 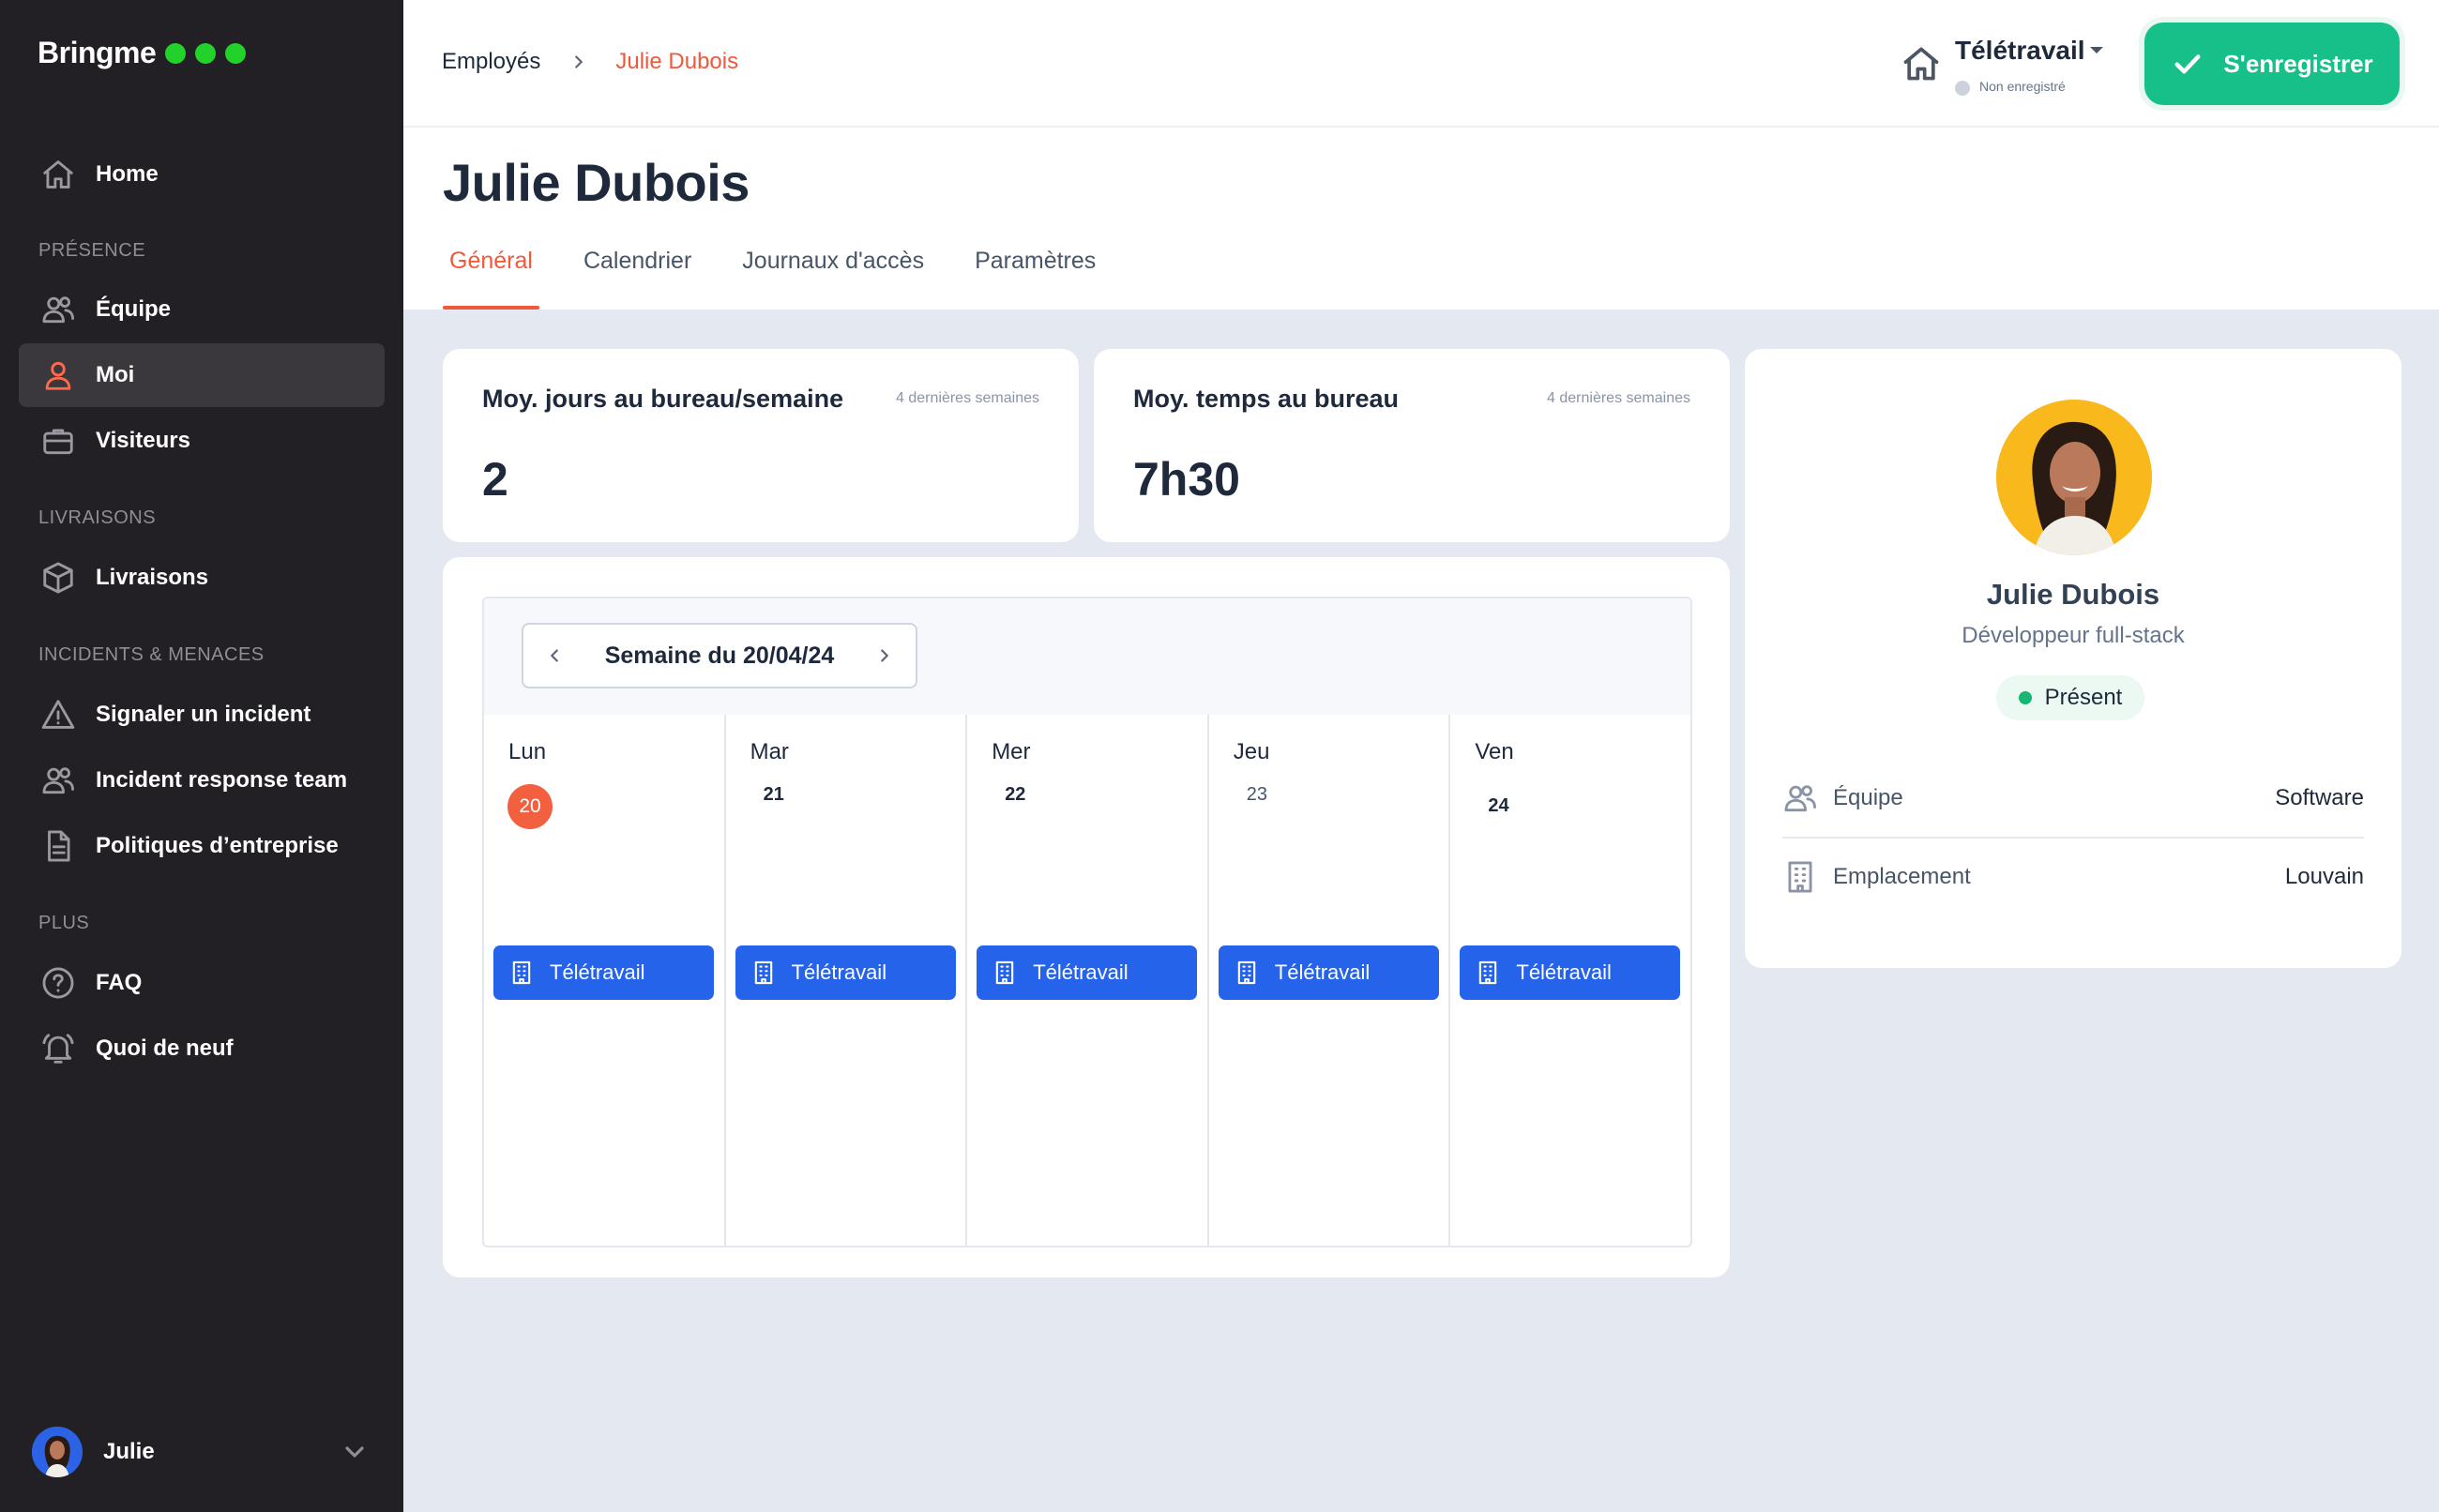 I want to click on chevron-down-icon, so click(x=355, y=1452).